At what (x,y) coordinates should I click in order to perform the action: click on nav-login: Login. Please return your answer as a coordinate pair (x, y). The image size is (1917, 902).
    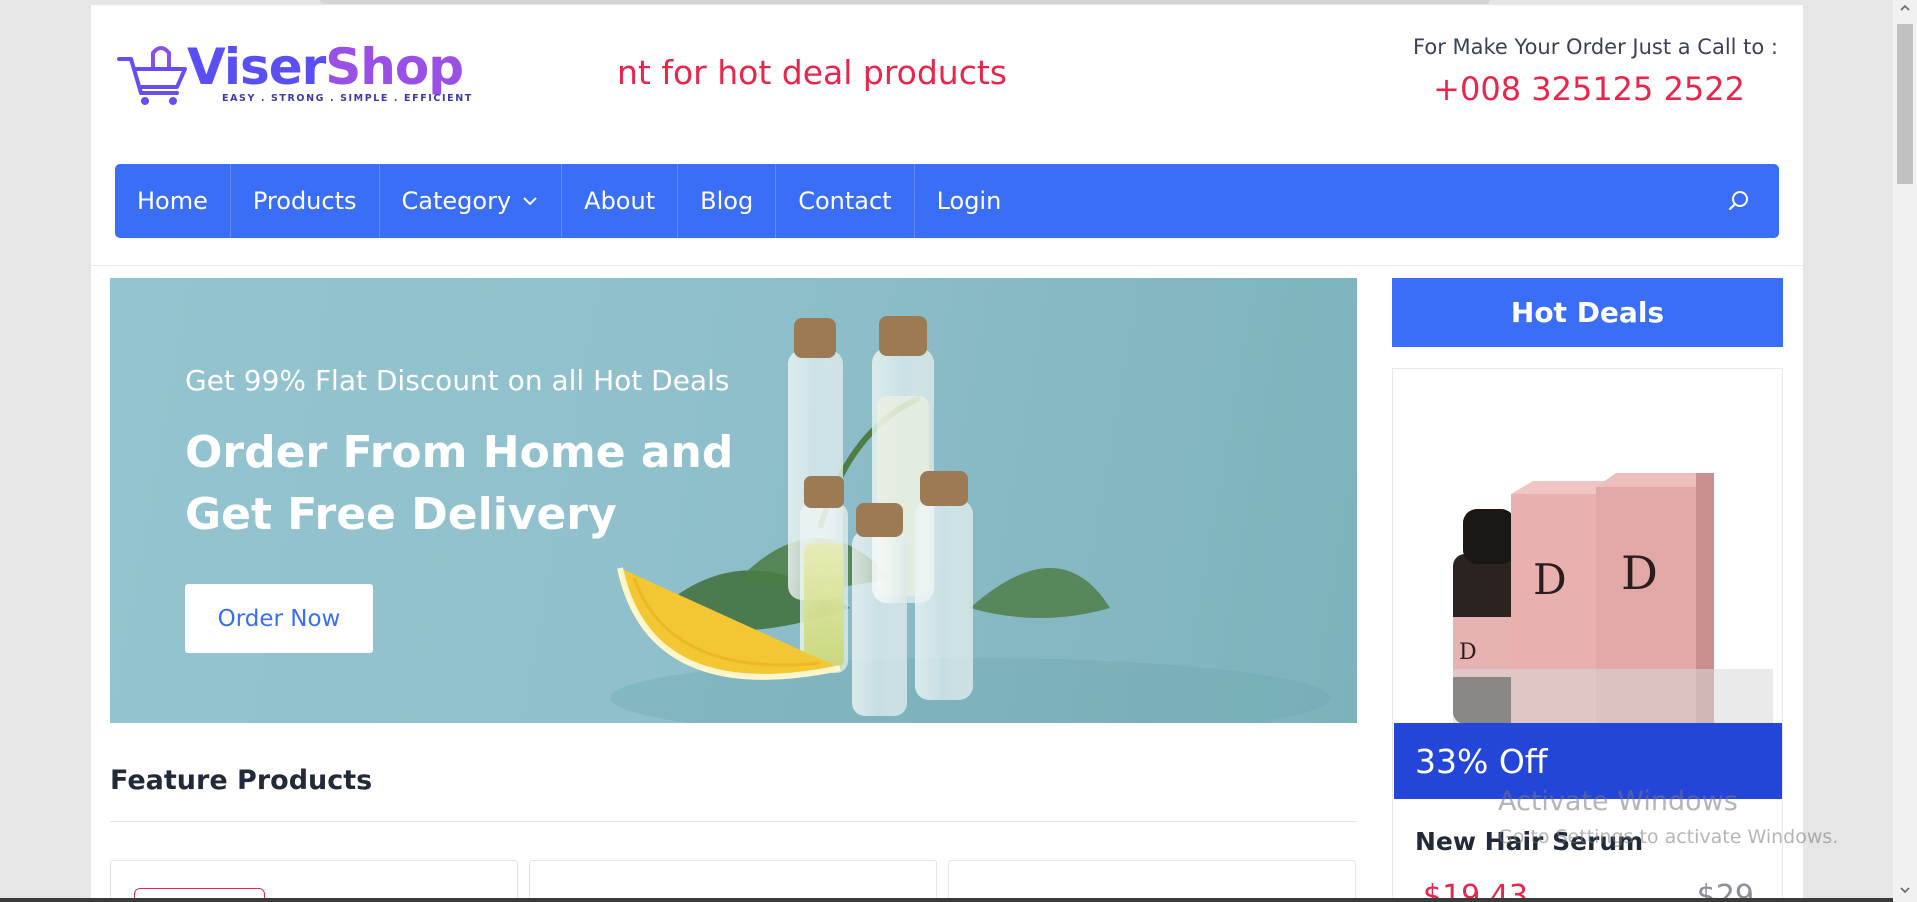
    Looking at the image, I should click on (969, 201).